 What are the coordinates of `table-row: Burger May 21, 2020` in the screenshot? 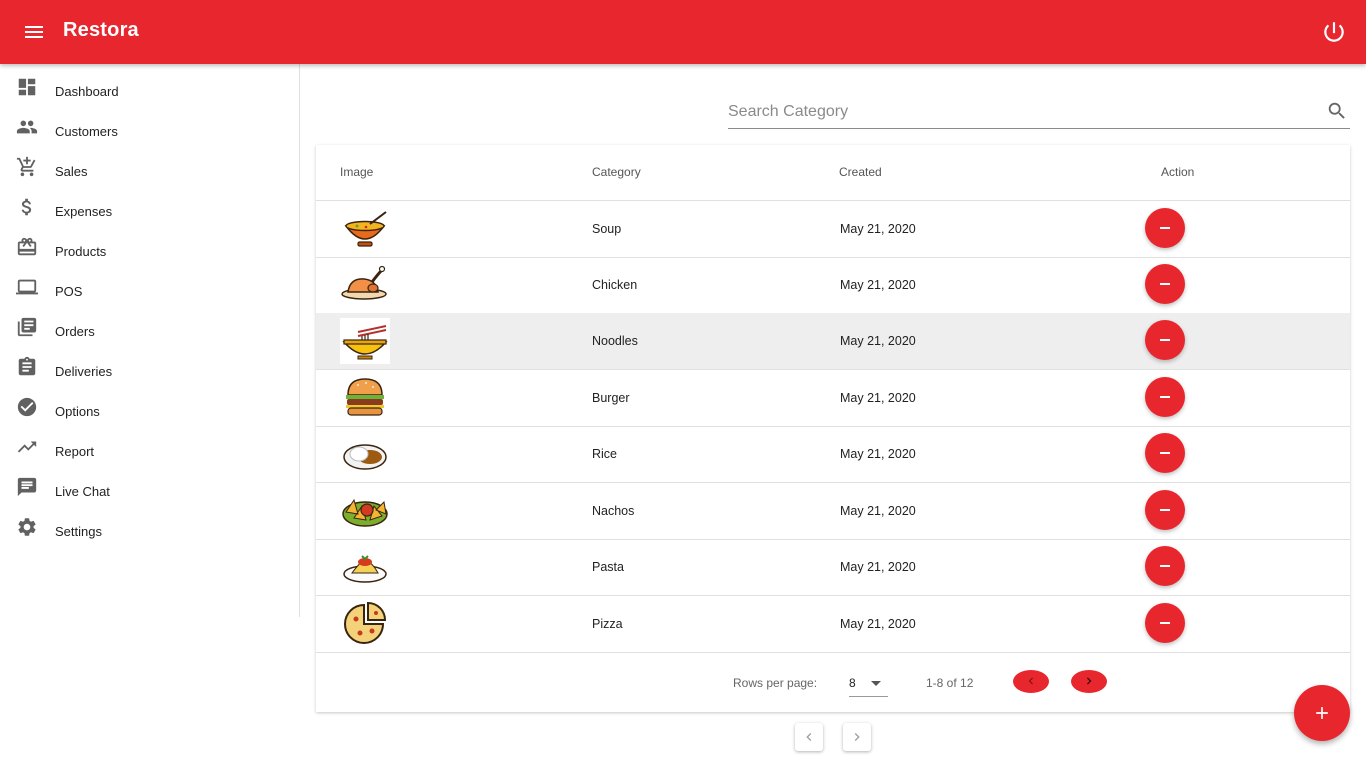 It's located at (833, 398).